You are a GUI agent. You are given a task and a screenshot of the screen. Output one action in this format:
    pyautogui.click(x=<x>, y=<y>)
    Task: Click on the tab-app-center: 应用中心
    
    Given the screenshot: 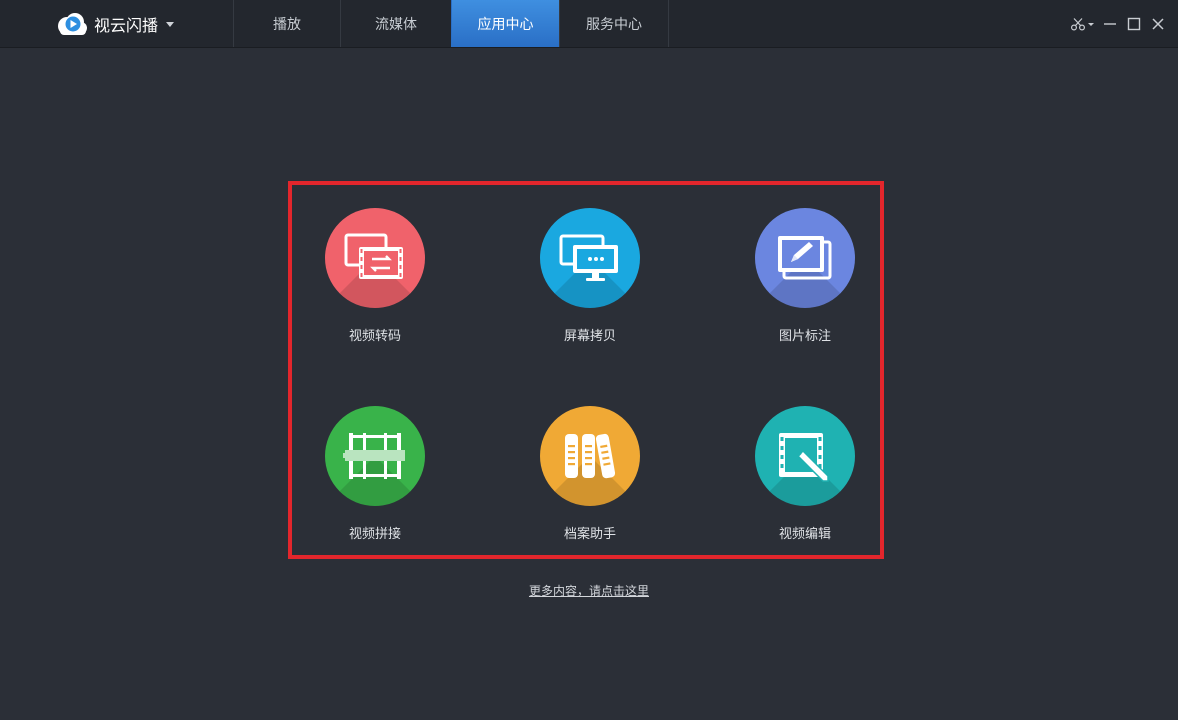 What is the action you would take?
    pyautogui.click(x=505, y=23)
    